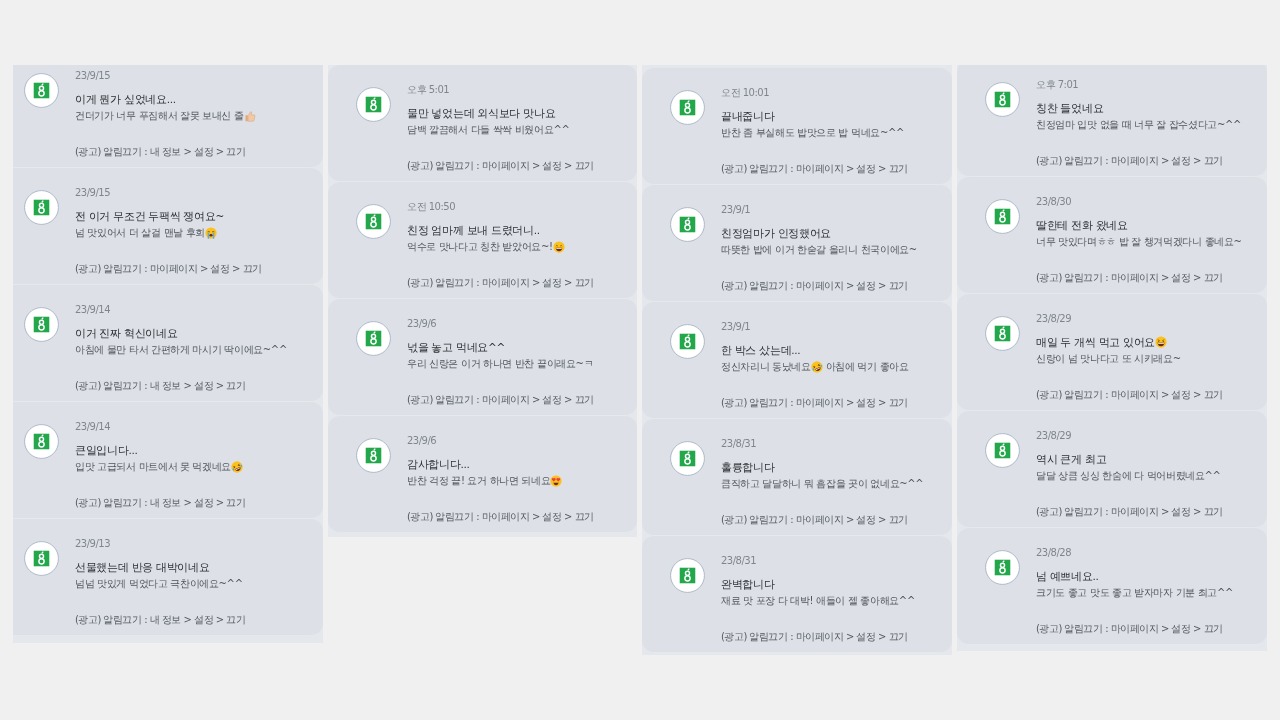 This screenshot has height=720, width=1280. What do you see at coordinates (867, 367) in the screenshot?
I see `notification-body: 아침에 먹기 좋아요` at bounding box center [867, 367].